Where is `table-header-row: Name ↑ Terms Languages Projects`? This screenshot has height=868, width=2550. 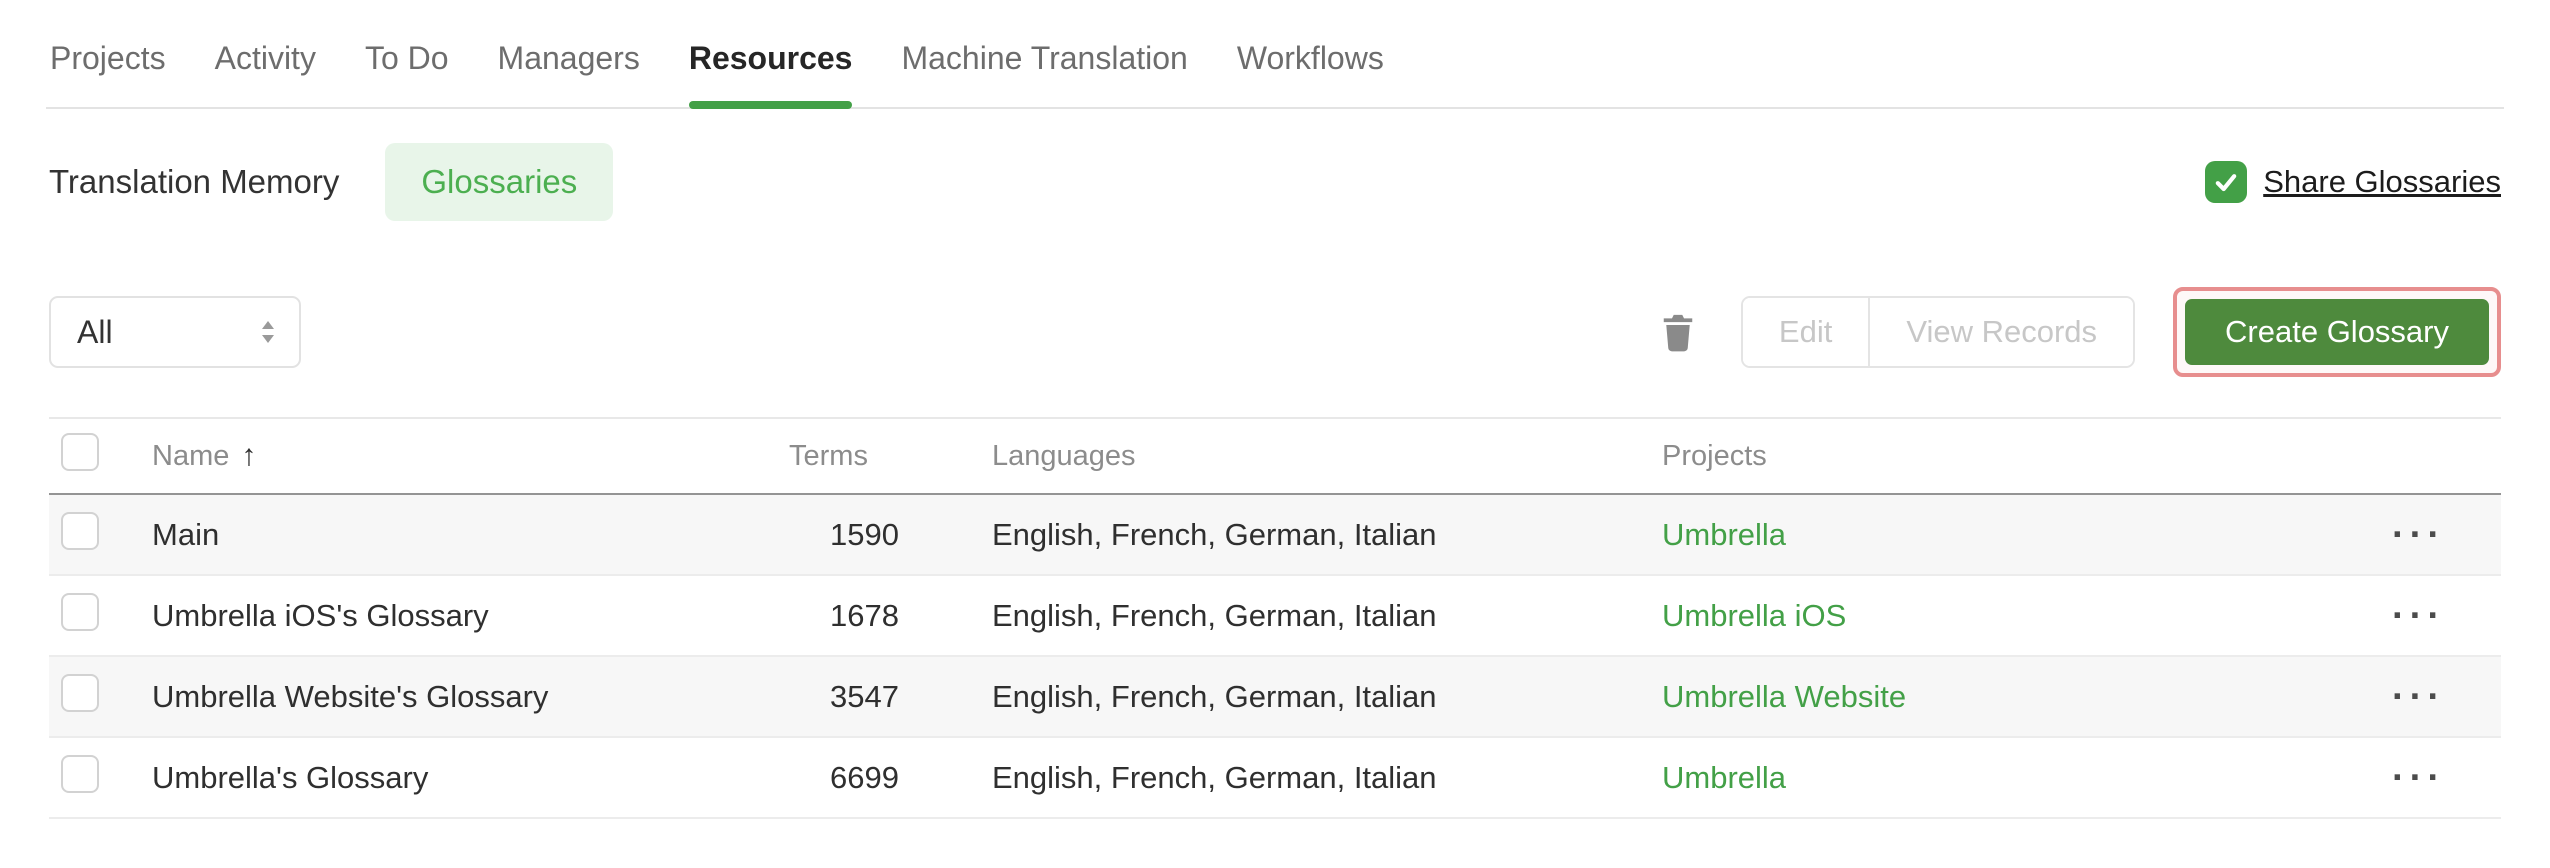
table-header-row: Name ↑ Terms Languages Projects is located at coordinates (1275, 457).